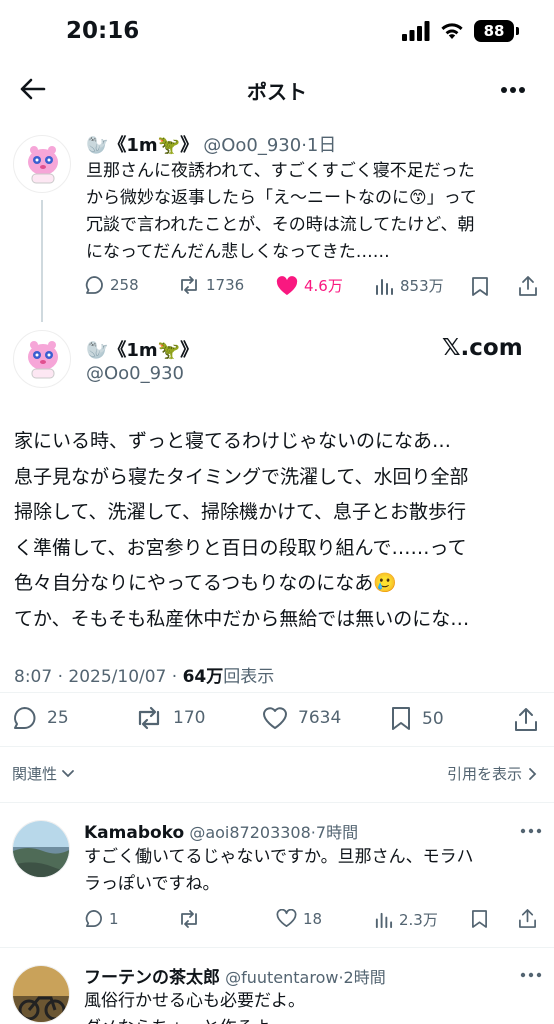  I want to click on reply-header: Kamaboko @aoi87203308·7時間, so click(221, 831).